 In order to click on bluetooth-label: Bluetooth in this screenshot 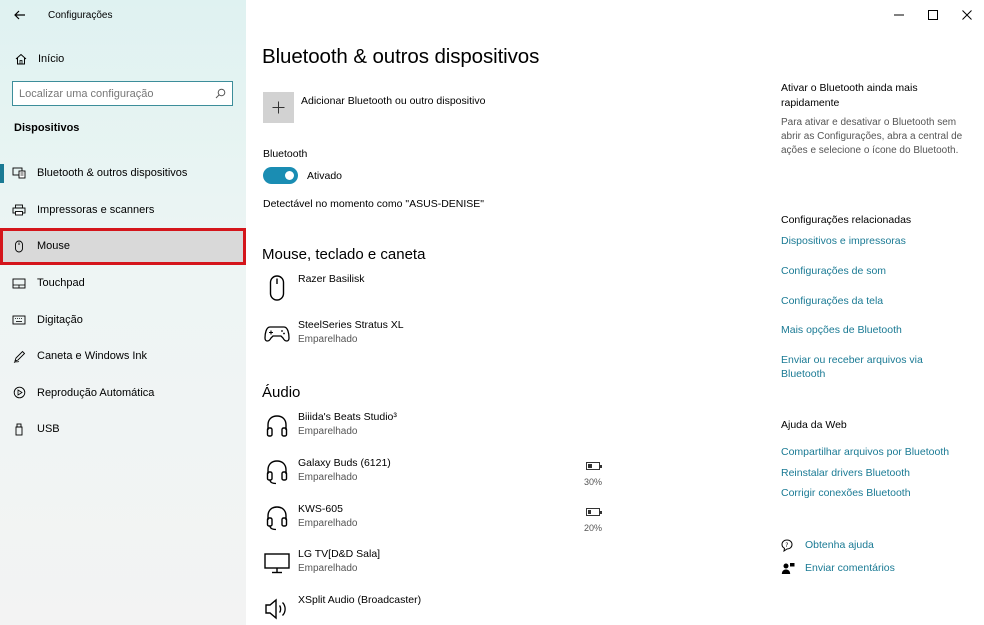, I will do `click(285, 154)`.